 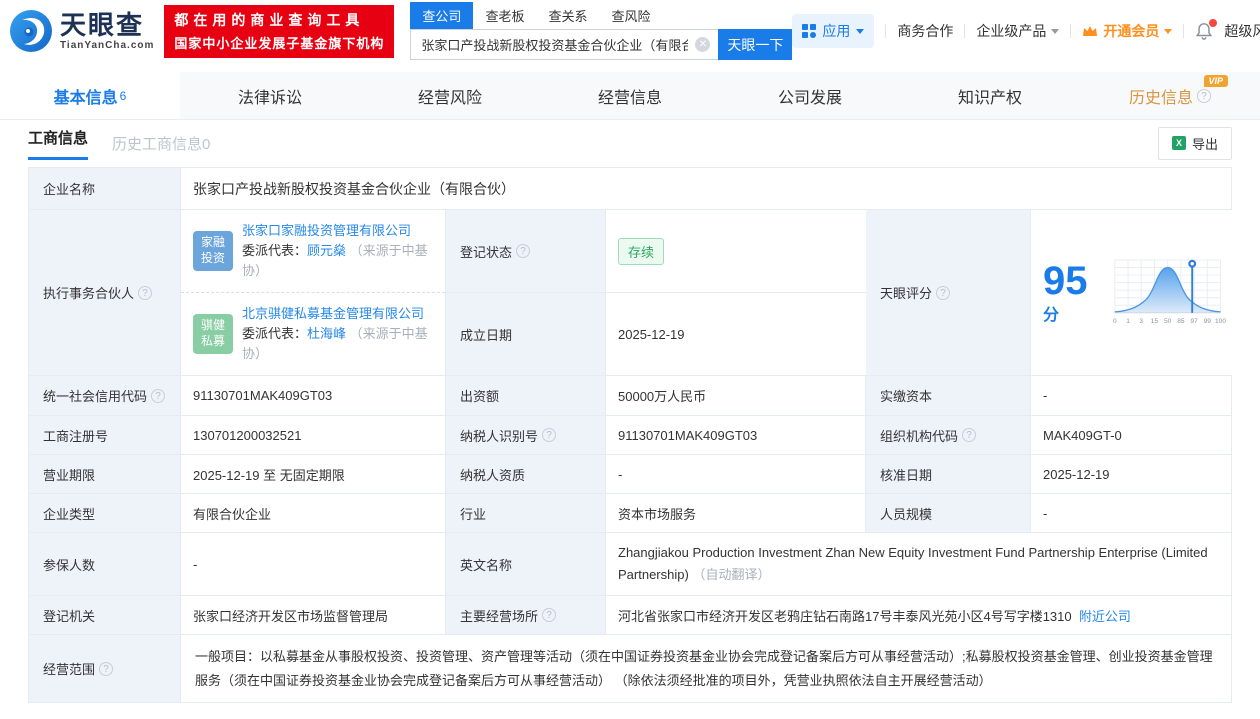 What do you see at coordinates (1160, 98) in the screenshot?
I see `tab-label: 历史信息` at bounding box center [1160, 98].